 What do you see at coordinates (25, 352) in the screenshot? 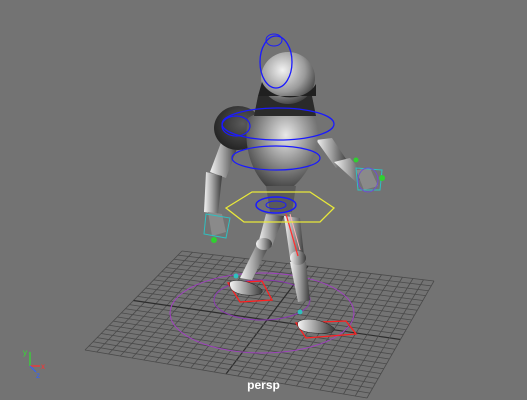
I see `axis-y-label: y` at bounding box center [25, 352].